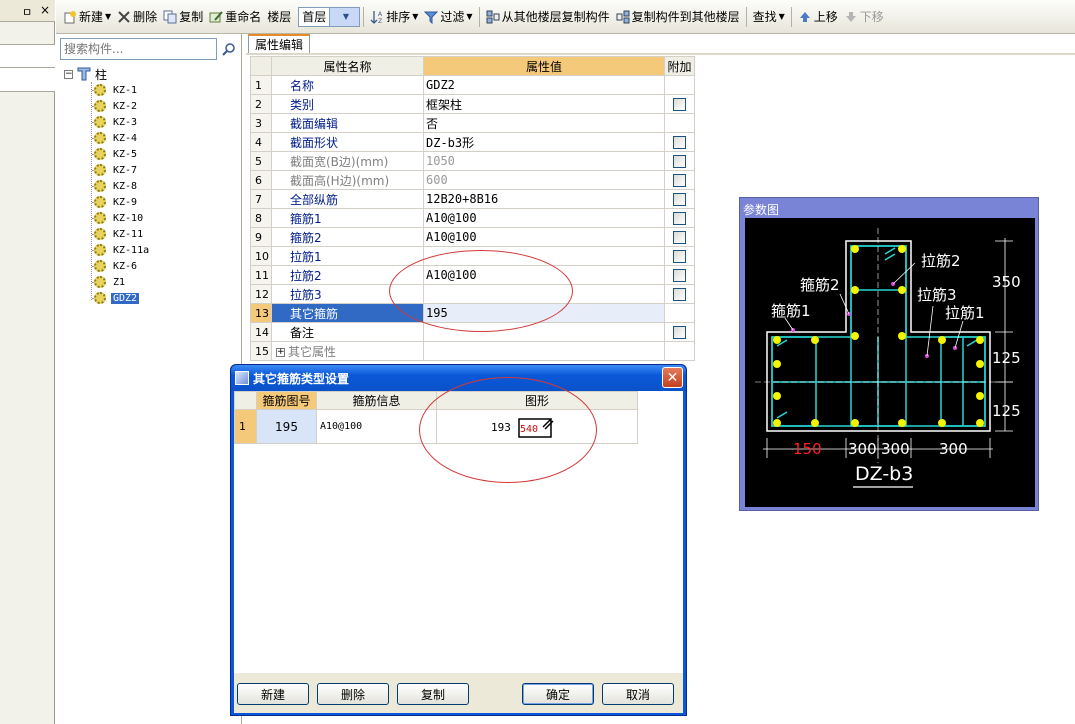  I want to click on property-name-cell: 拉筋1, so click(347, 256).